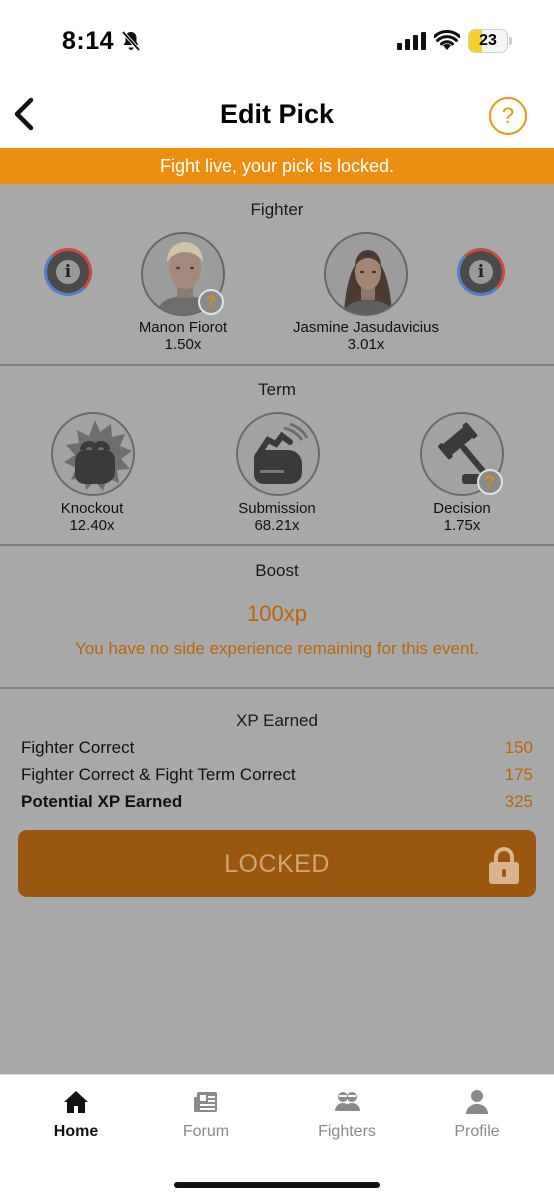  Describe the element at coordinates (462, 508) in the screenshot. I see `decision-label: Decision` at that location.